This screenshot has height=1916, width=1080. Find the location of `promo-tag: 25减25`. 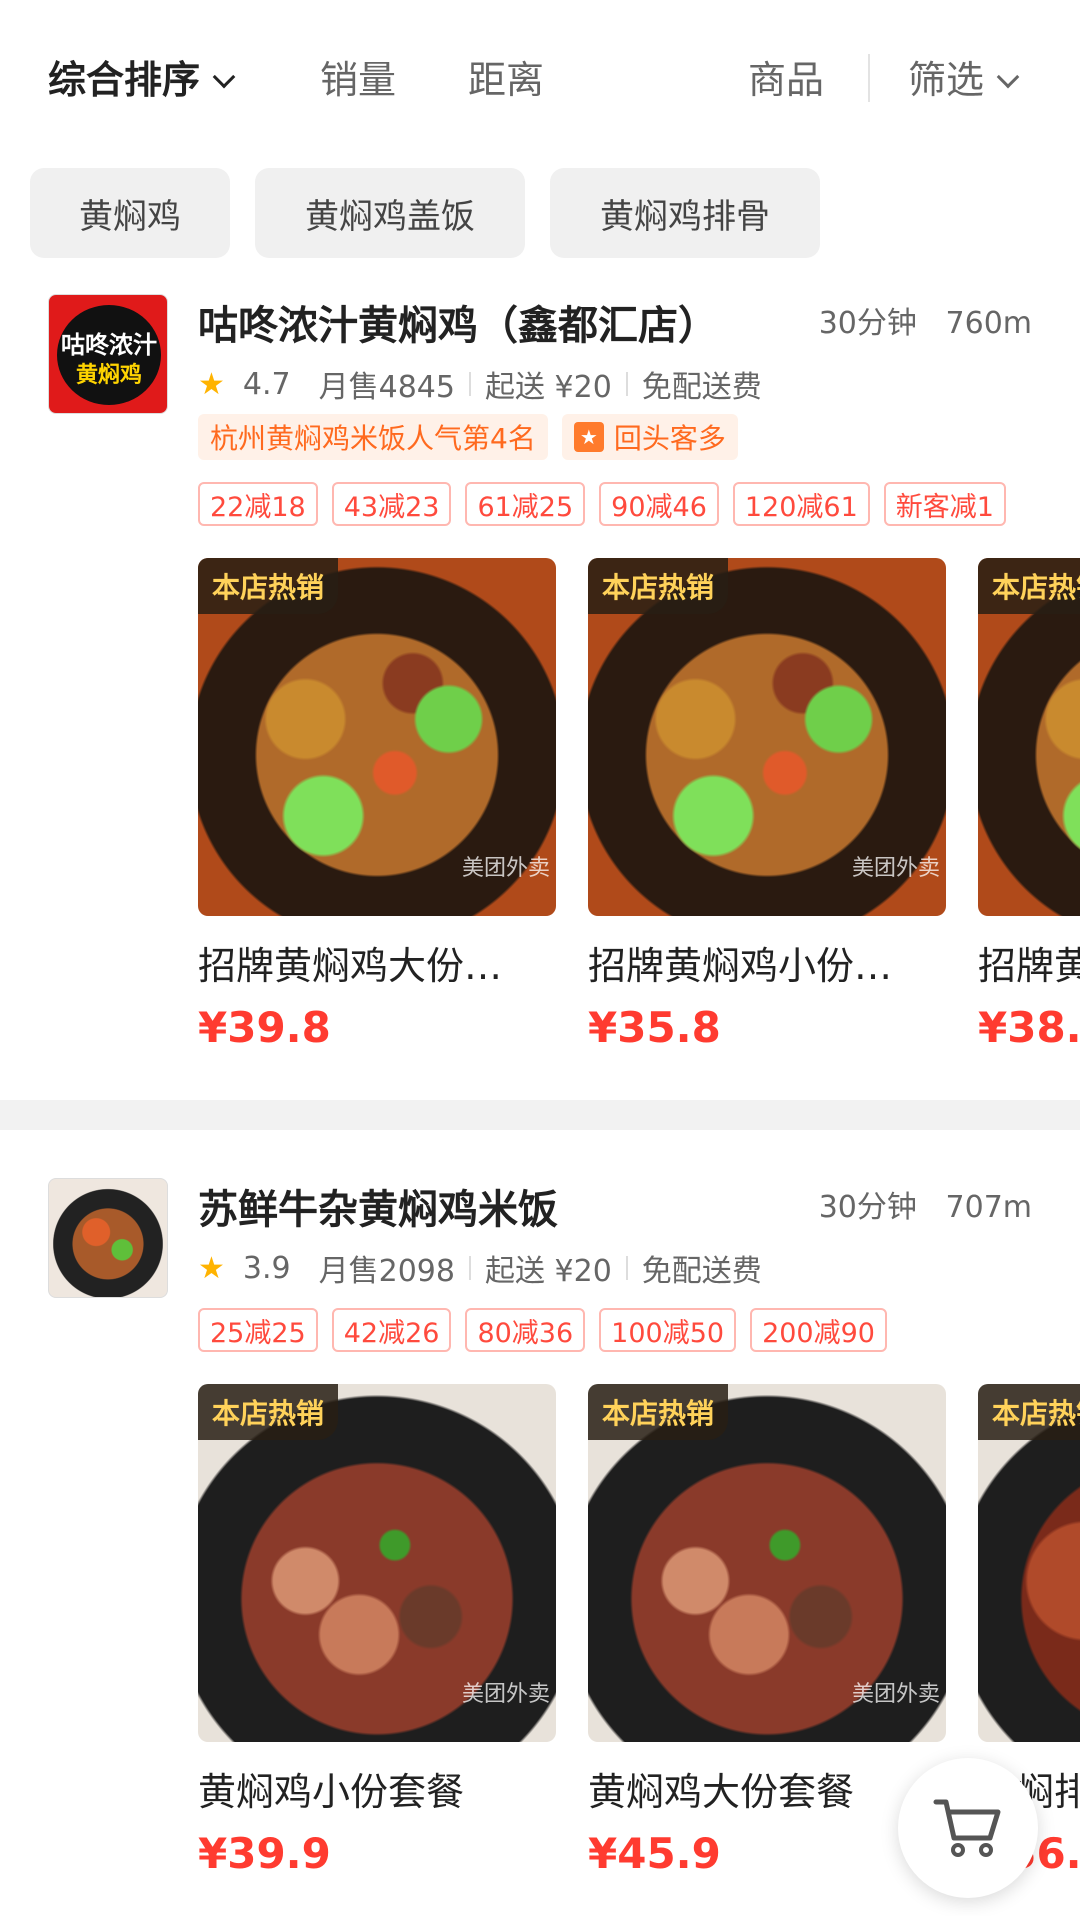

promo-tag: 25减25 is located at coordinates (258, 1330).